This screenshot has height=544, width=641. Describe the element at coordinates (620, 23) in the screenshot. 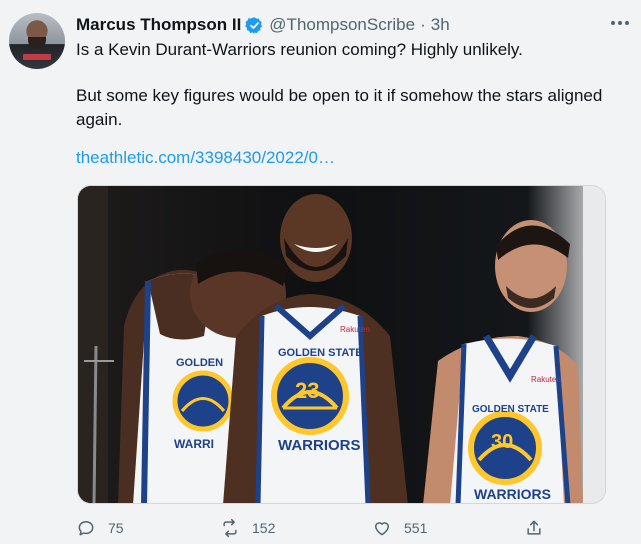

I see `more-options-icon` at that location.